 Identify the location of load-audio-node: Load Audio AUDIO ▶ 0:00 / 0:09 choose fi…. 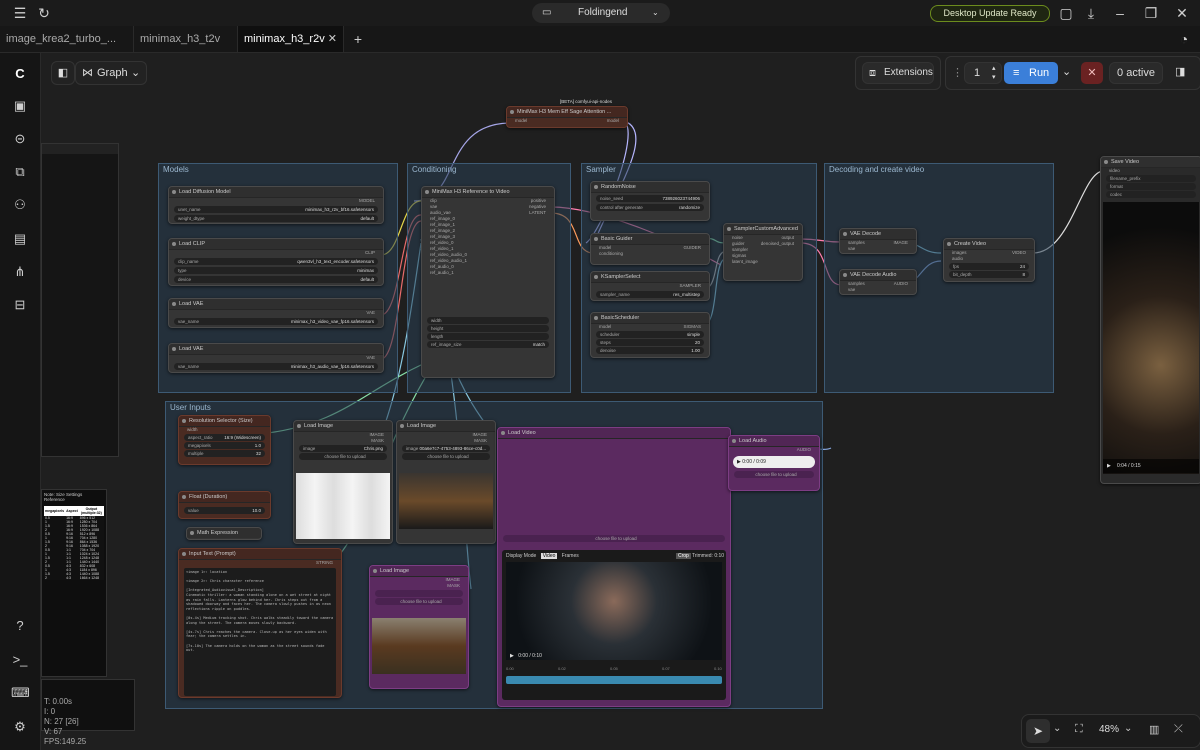
(774, 463).